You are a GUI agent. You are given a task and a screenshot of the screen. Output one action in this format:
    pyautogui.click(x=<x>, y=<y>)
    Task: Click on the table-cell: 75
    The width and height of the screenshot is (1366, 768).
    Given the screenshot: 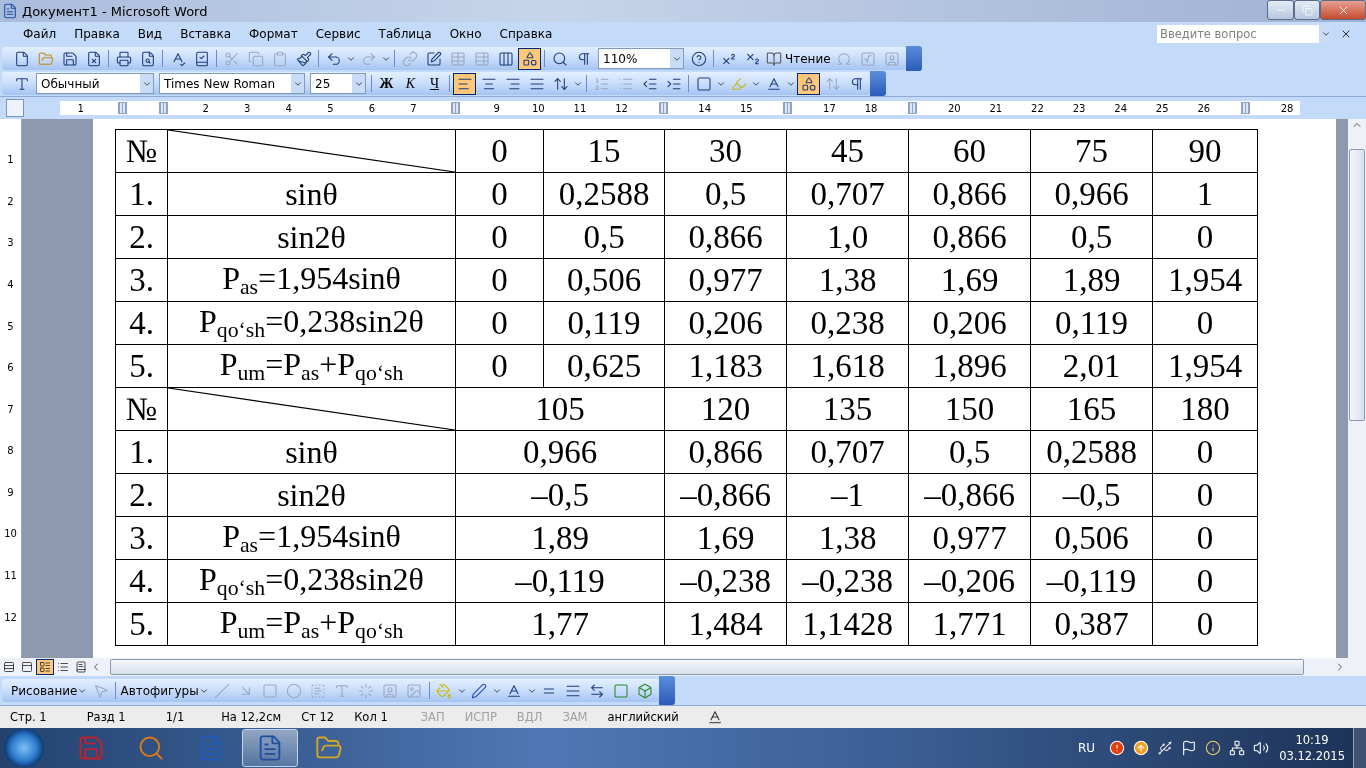 What is the action you would take?
    pyautogui.click(x=1092, y=151)
    